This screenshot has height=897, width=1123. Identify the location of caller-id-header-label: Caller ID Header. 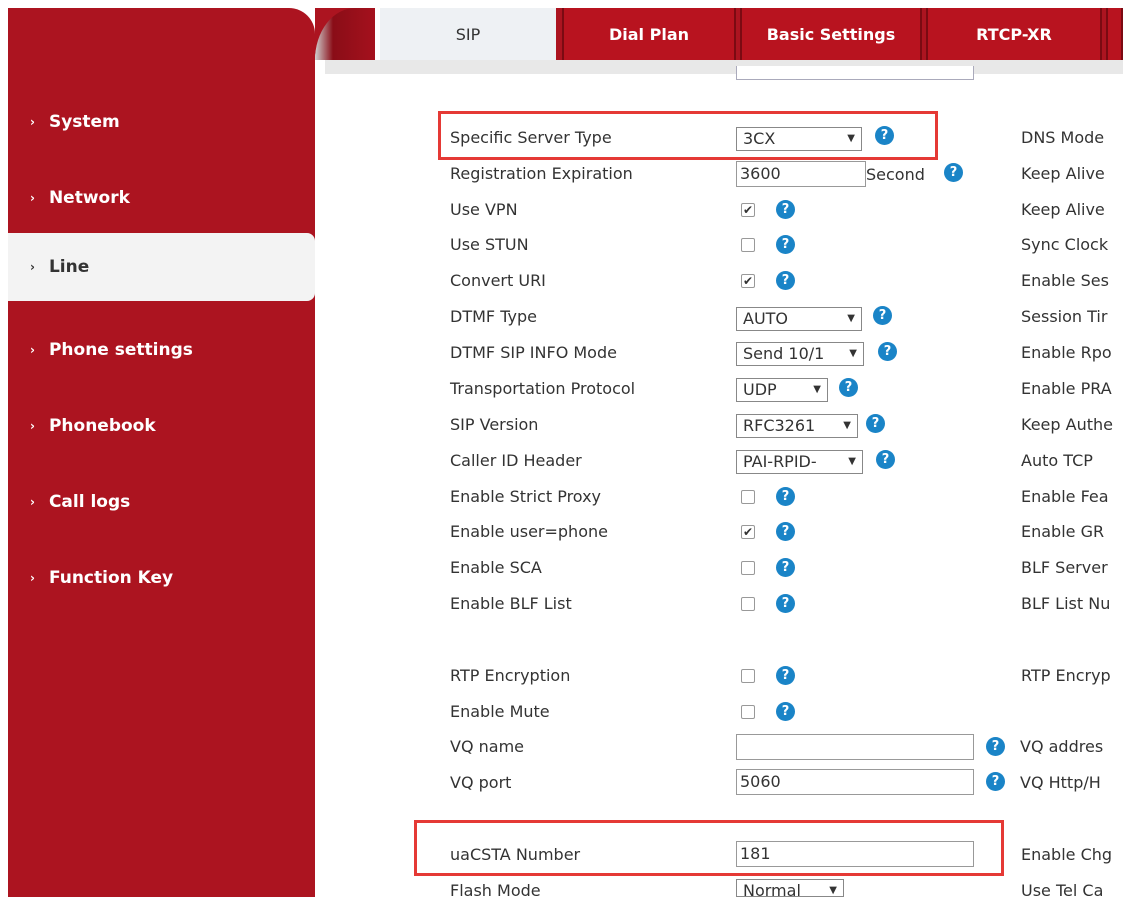
(516, 460).